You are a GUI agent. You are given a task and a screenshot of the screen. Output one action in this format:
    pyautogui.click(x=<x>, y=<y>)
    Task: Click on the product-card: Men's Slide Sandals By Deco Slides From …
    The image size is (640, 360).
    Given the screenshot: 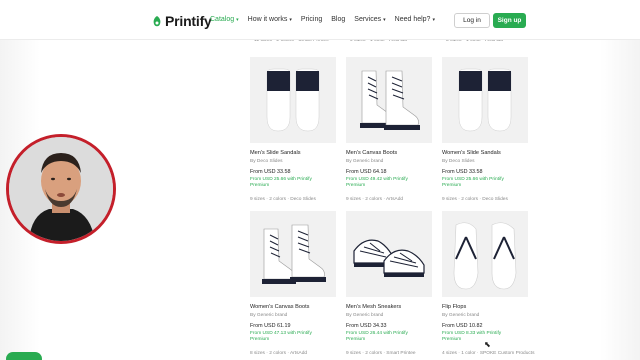 What is the action you would take?
    pyautogui.click(x=293, y=129)
    